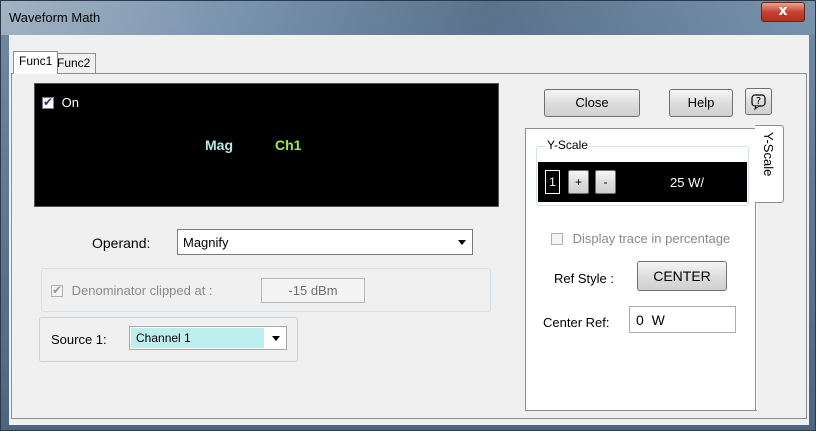 Image resolution: width=816 pixels, height=431 pixels. I want to click on center-ref-input: 0 W, so click(682, 319).